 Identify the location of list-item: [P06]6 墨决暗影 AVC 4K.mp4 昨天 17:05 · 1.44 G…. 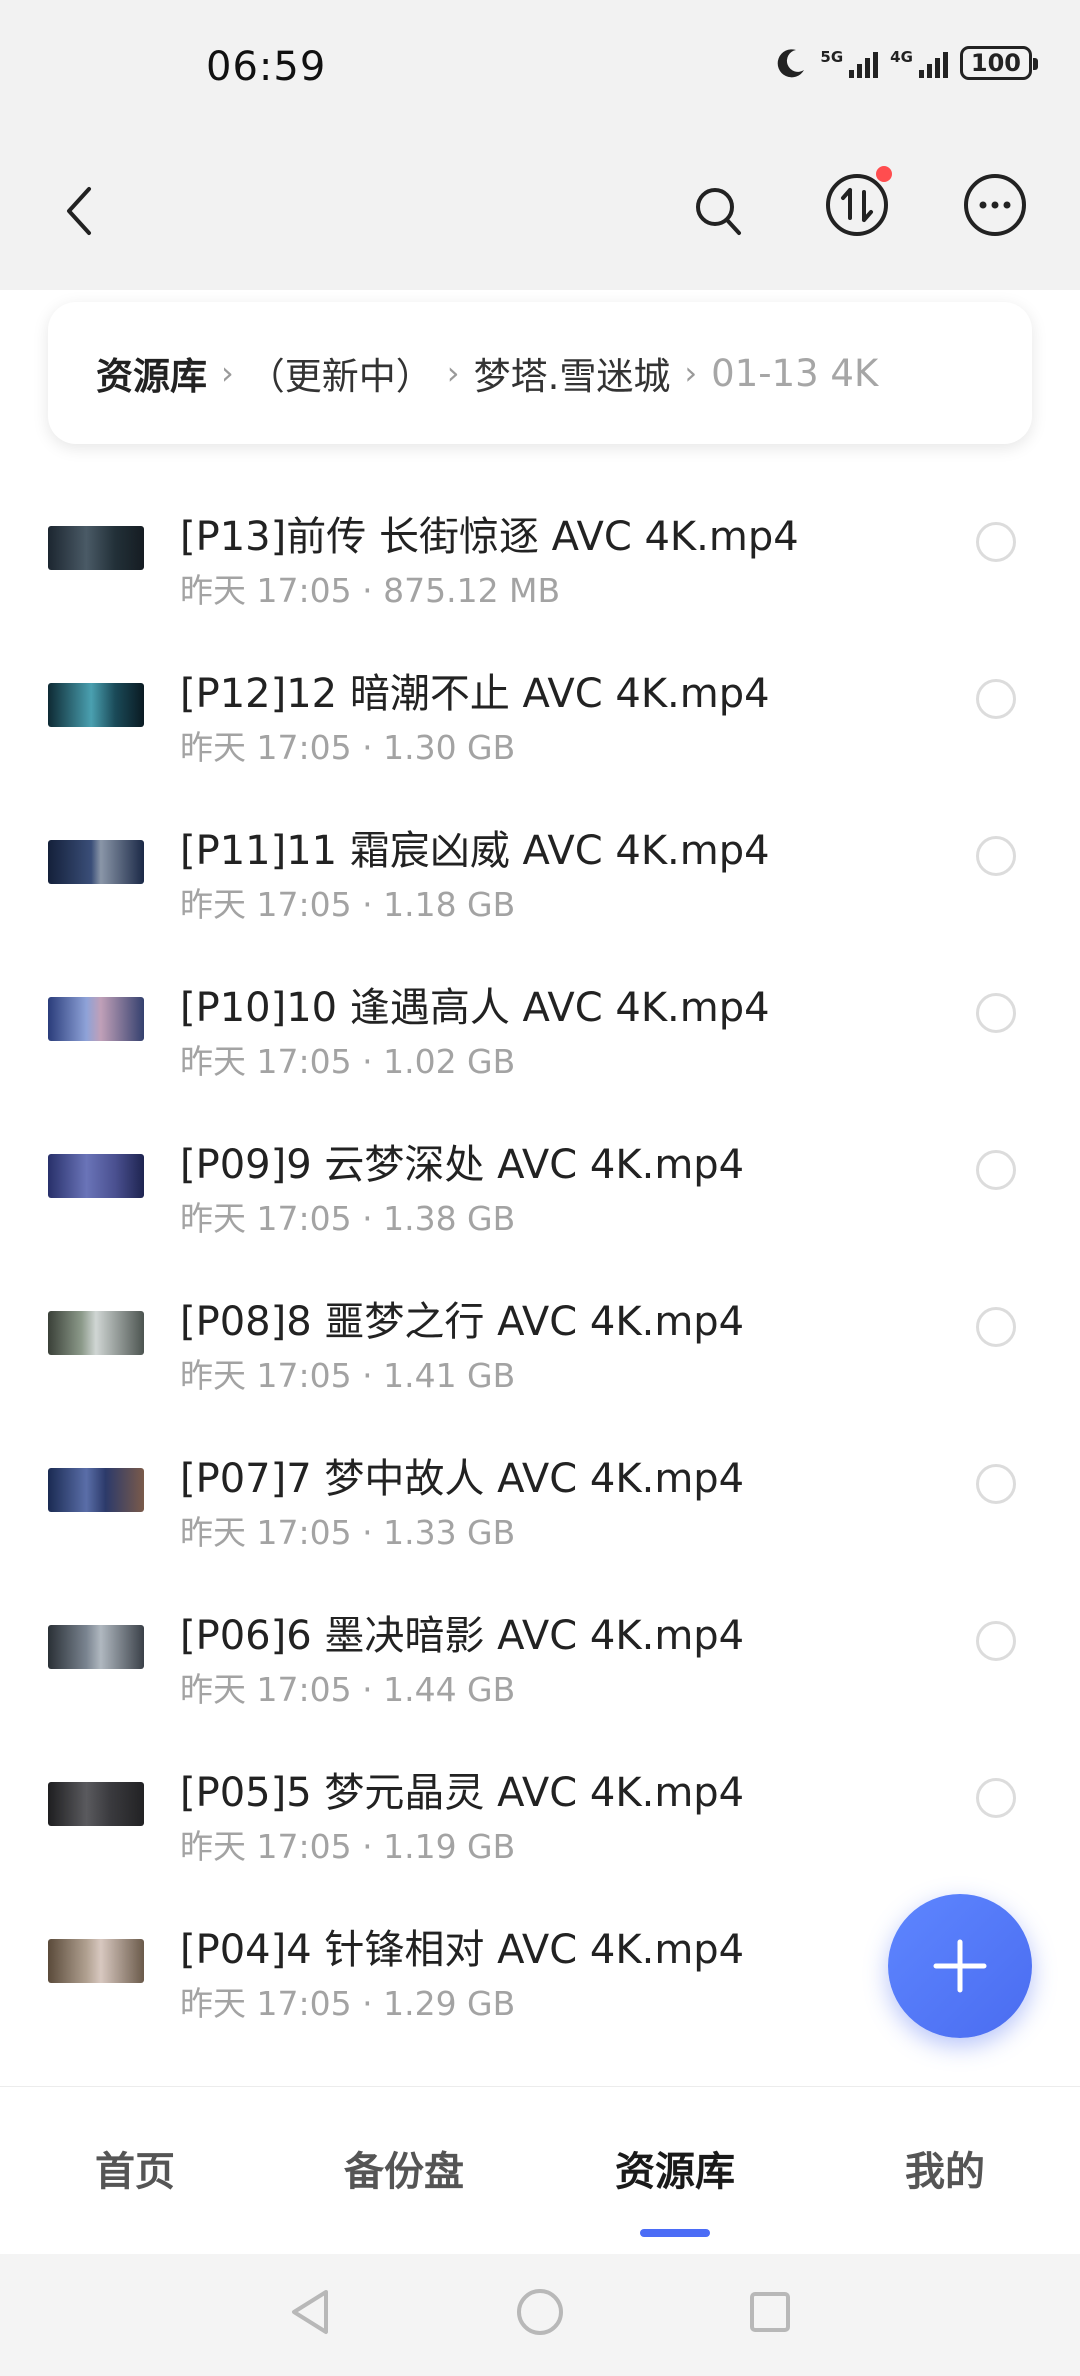
(540, 1663).